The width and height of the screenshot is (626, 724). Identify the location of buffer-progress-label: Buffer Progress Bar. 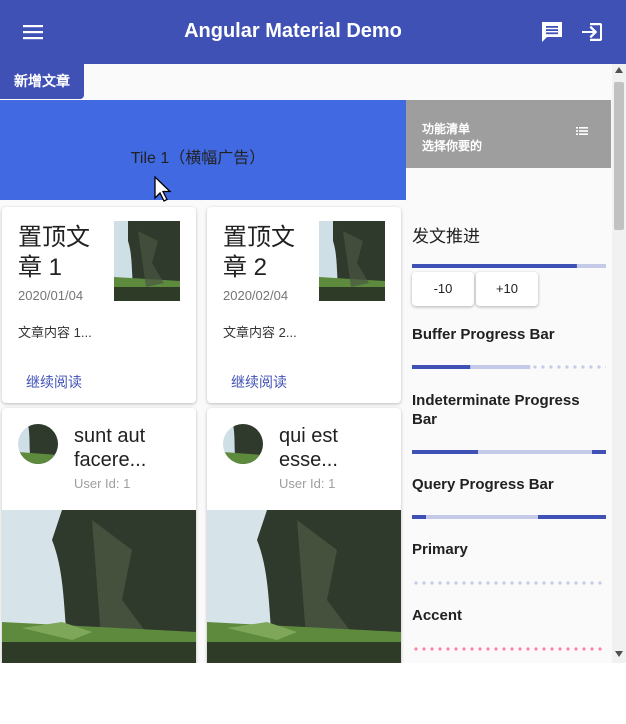
(483, 334).